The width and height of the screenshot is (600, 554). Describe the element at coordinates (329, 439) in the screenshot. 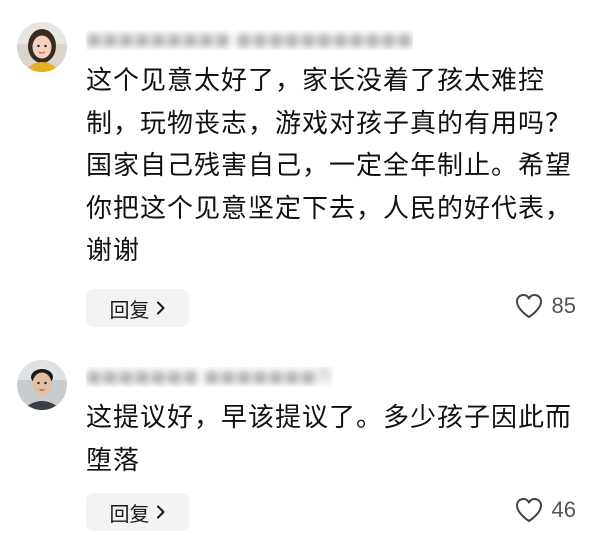

I see `comment-text: 这提议好，早该提议了。多少孩子因此而堕落` at that location.